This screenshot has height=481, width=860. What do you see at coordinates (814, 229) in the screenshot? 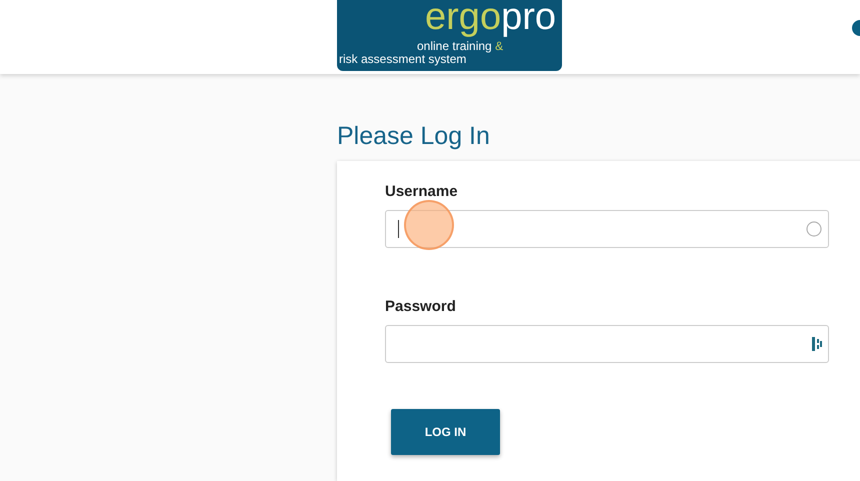
I see `circle-icon` at bounding box center [814, 229].